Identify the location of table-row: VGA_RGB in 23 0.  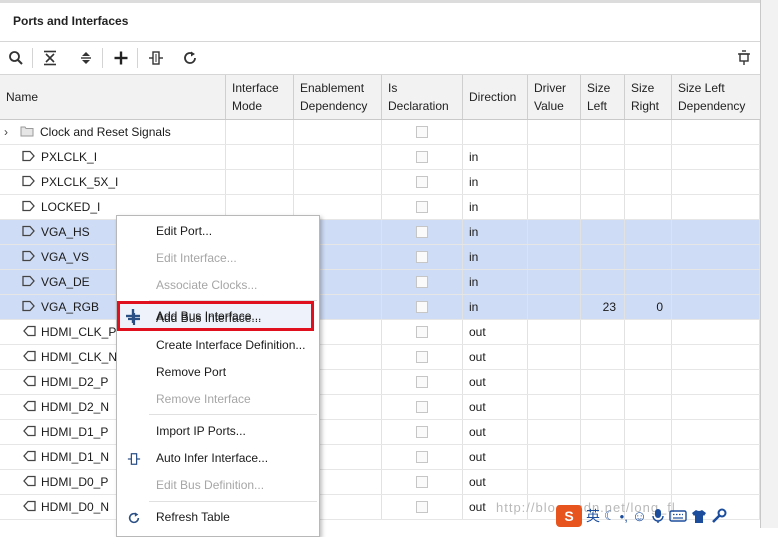
(380, 307).